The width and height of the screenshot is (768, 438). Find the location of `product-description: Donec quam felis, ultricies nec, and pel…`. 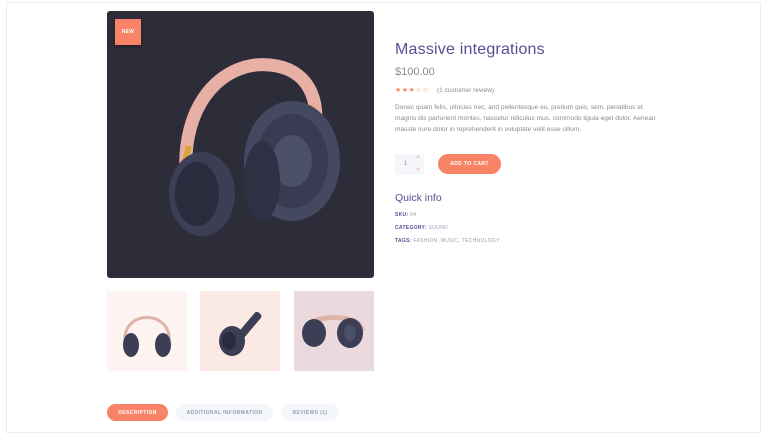

product-description: Donec quam felis, ultricies nec, and pel… is located at coordinates (525, 119).